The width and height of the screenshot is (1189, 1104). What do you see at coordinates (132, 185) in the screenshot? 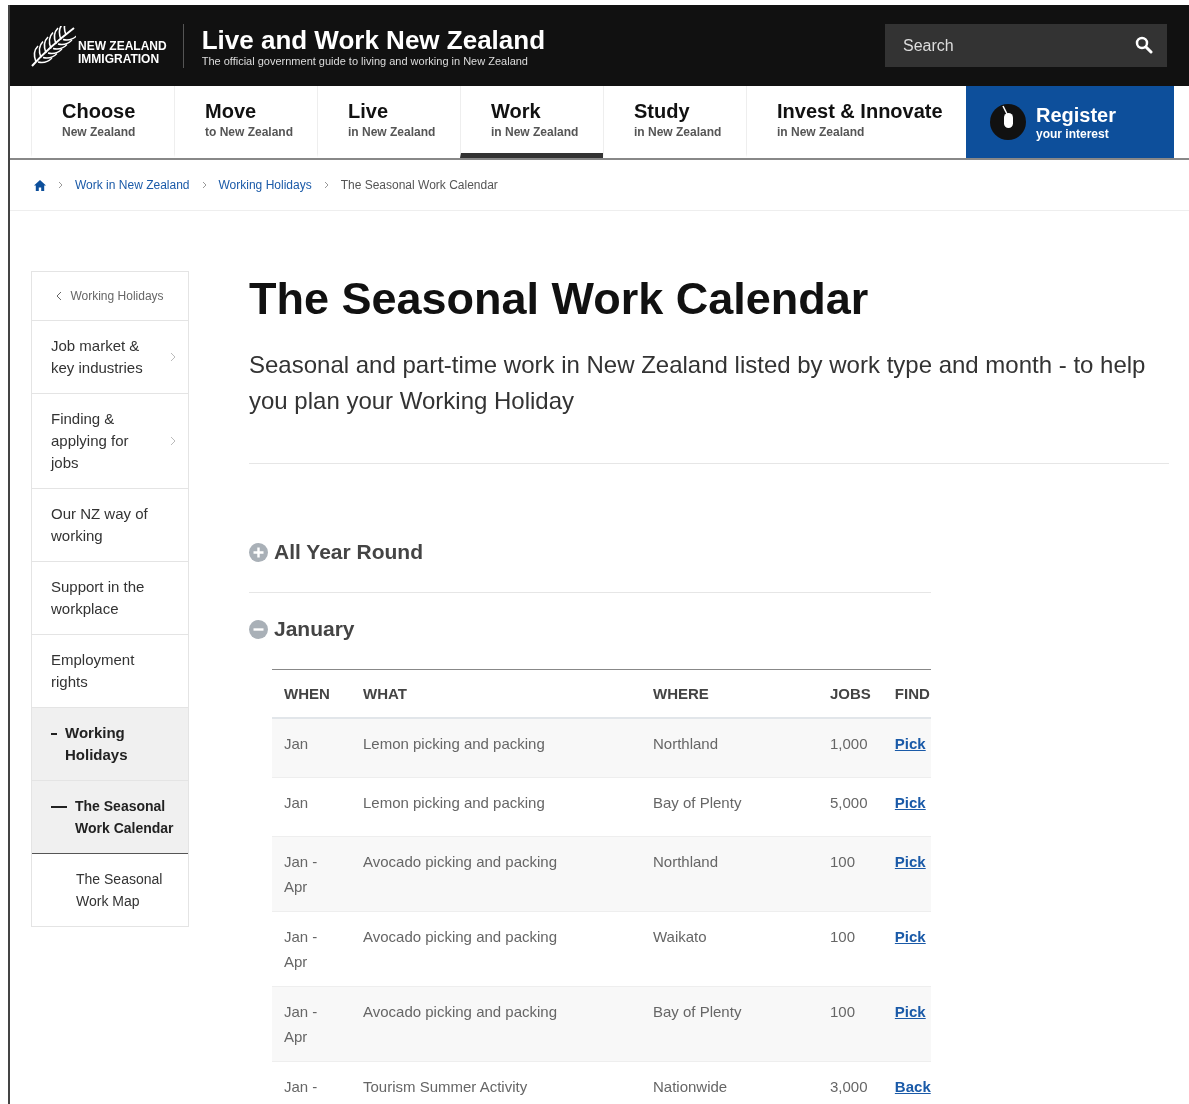
I see `breadcrumb-link: Work in New Zealand` at bounding box center [132, 185].